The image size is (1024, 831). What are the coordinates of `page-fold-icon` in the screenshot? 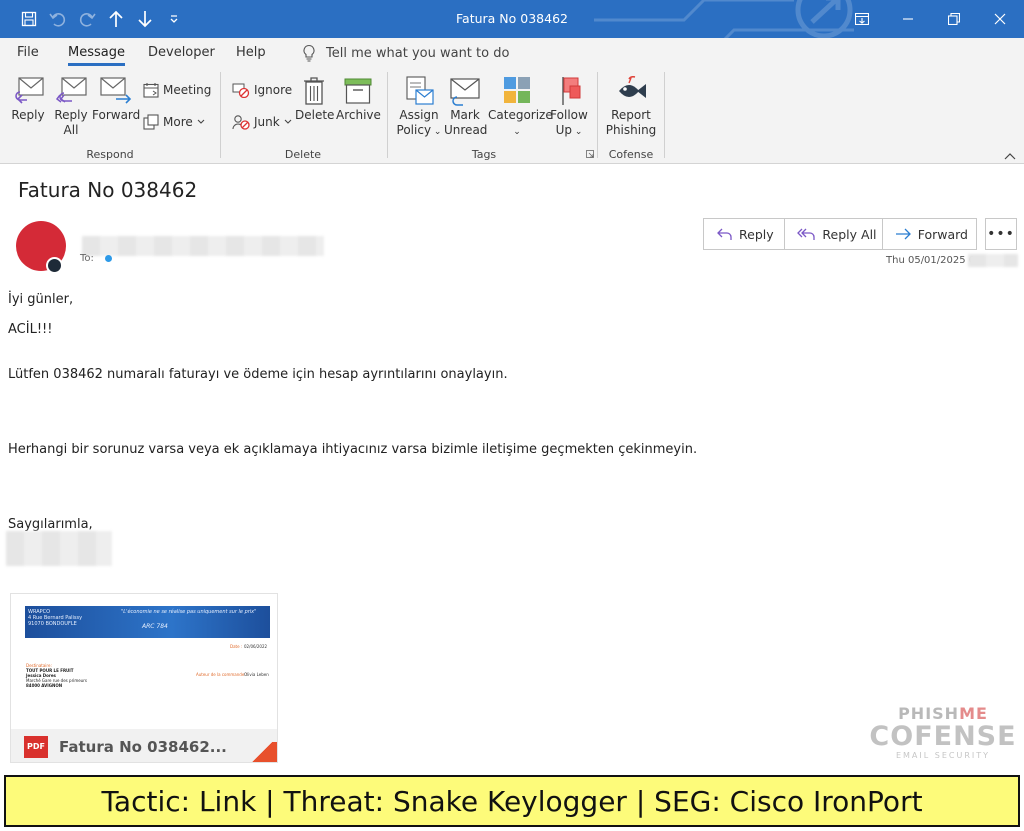 It's located at (262, 752).